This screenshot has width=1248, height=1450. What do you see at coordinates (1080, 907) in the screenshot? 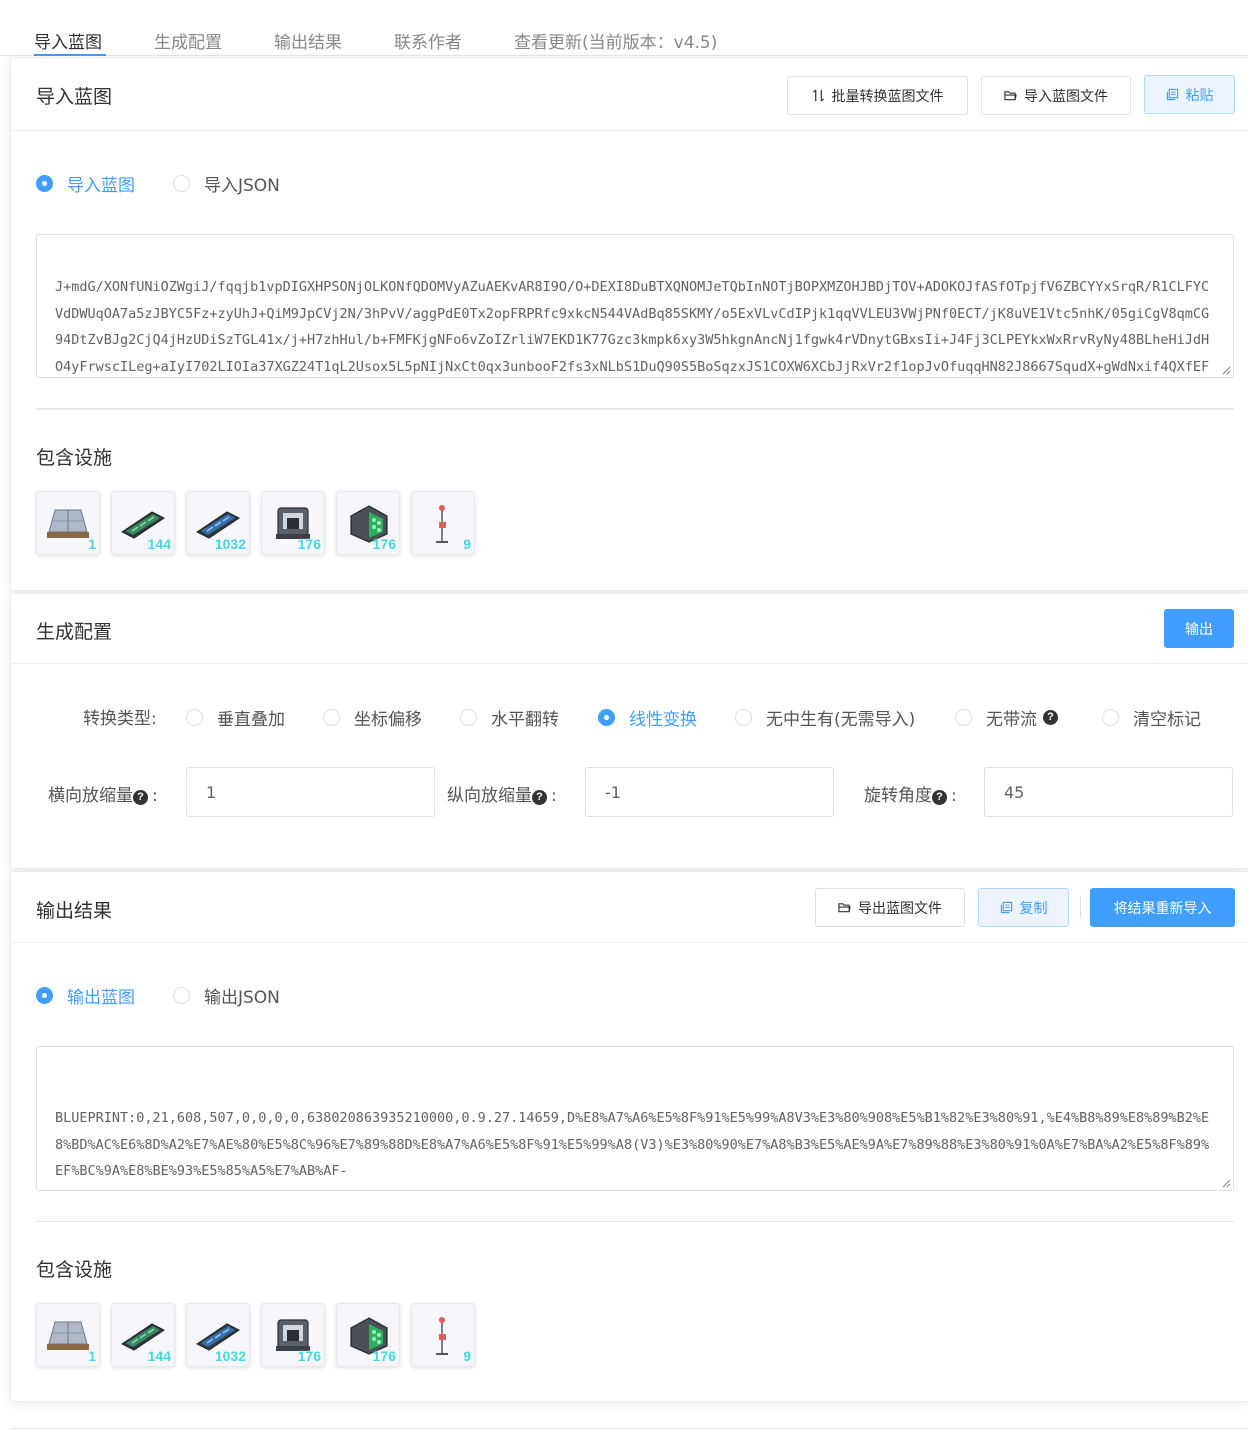
I see `button-separator` at bounding box center [1080, 907].